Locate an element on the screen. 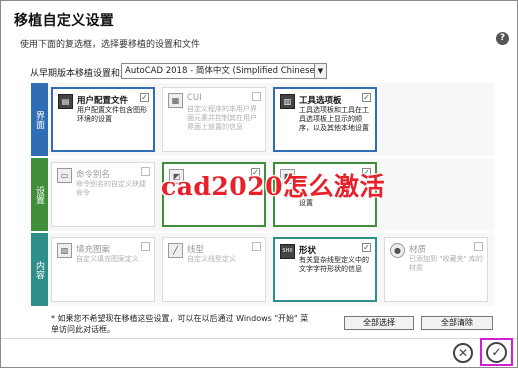 This screenshot has width=518, height=368. card-material: ● 材质 已添加到 "收藏夹" 库的材质 is located at coordinates (436, 269).